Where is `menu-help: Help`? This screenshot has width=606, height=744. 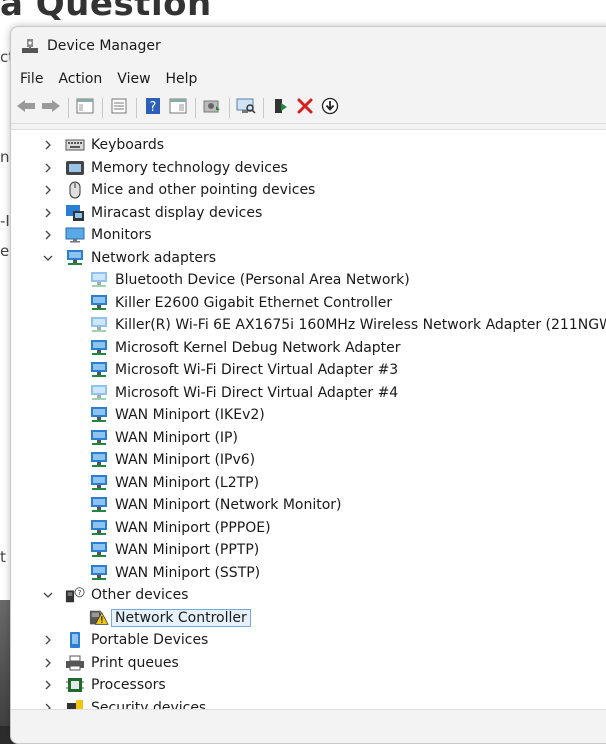 menu-help: Help is located at coordinates (187, 79).